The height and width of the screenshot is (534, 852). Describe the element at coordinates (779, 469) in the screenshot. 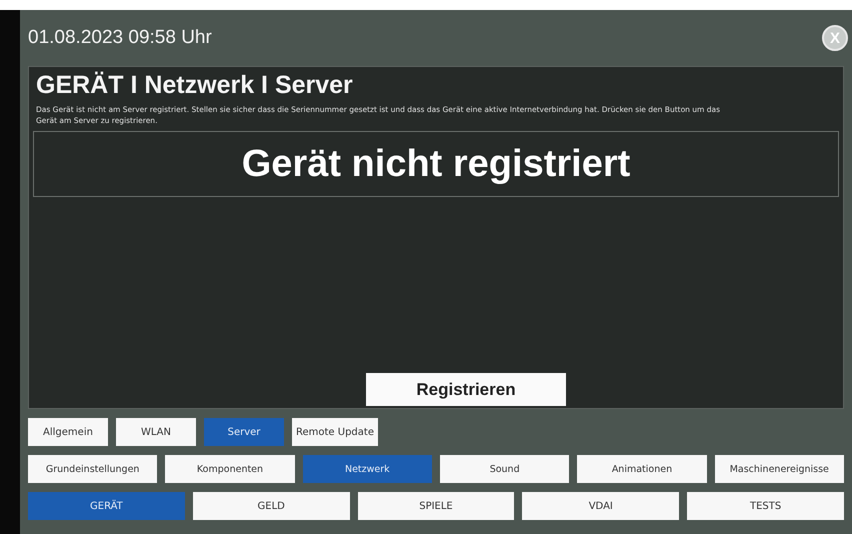

I see `tab: Maschinenereignisse` at that location.